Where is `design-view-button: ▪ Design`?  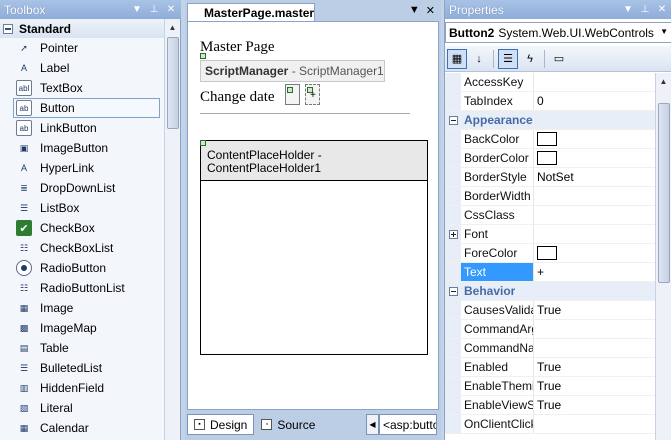 design-view-button: ▪ Design is located at coordinates (221, 424).